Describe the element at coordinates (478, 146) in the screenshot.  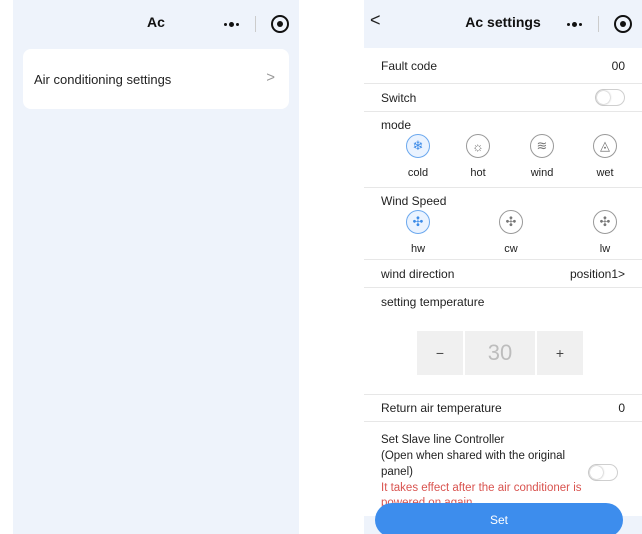
I see `sun-icon: ☼` at that location.